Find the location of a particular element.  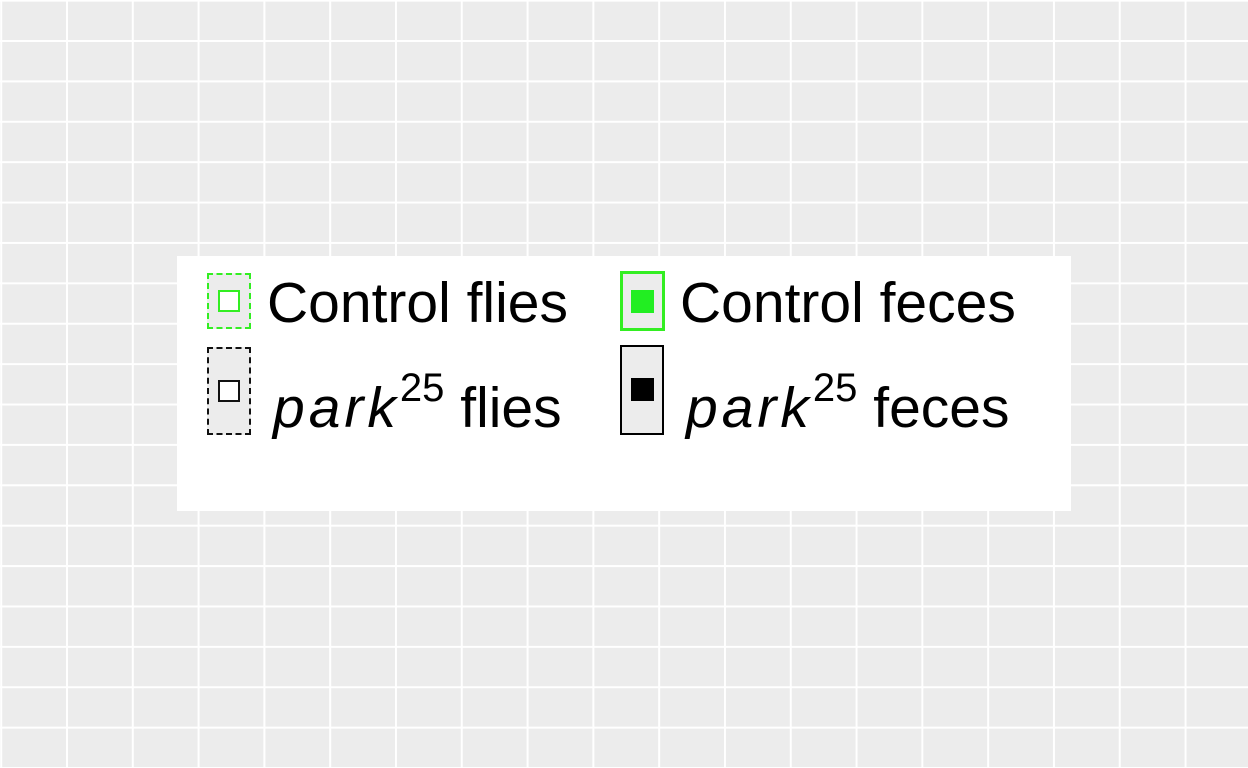

legend-key-control-flies is located at coordinates (229, 301).